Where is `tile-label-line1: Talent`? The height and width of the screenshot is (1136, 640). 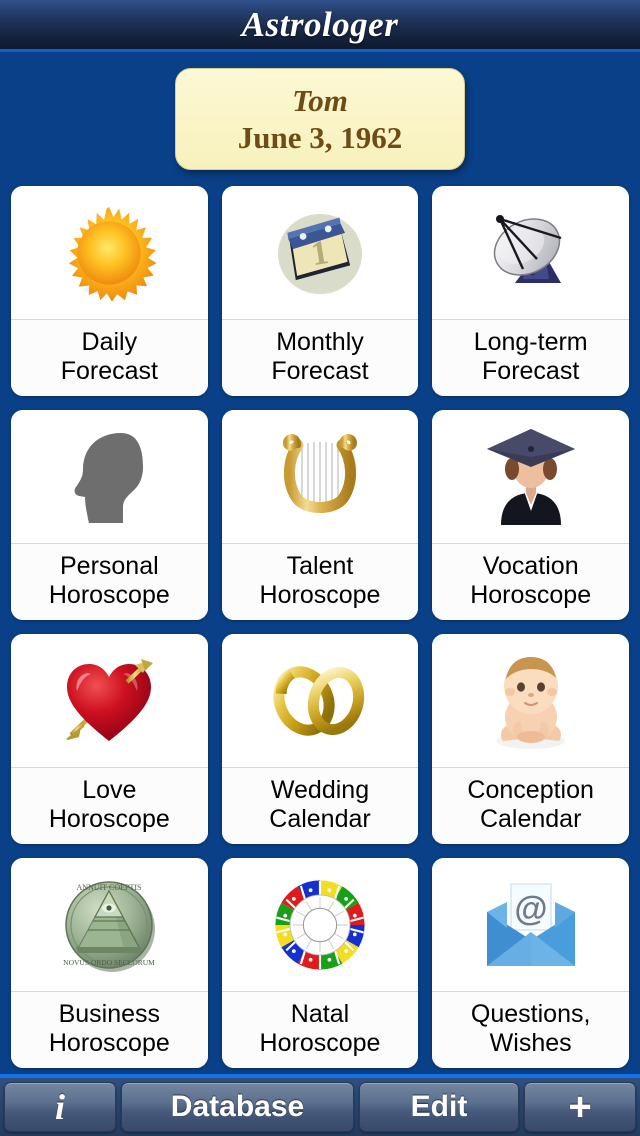
tile-label-line1: Talent is located at coordinates (320, 566).